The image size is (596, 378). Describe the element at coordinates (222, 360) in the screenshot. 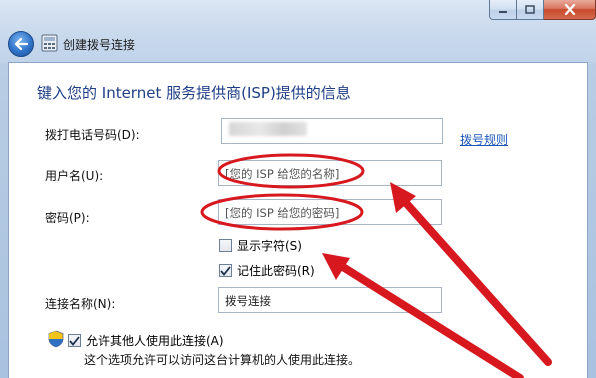

I see `allow-others-note: 这个选项允许可以访问这台计算机的人使用此连接。` at that location.